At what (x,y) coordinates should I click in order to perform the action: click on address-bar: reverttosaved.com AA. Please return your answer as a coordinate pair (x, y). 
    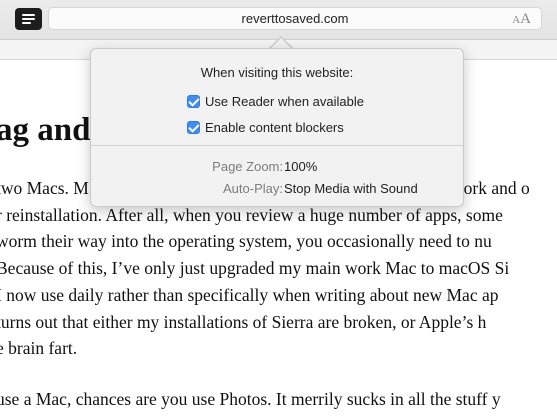
    Looking at the image, I should click on (295, 18).